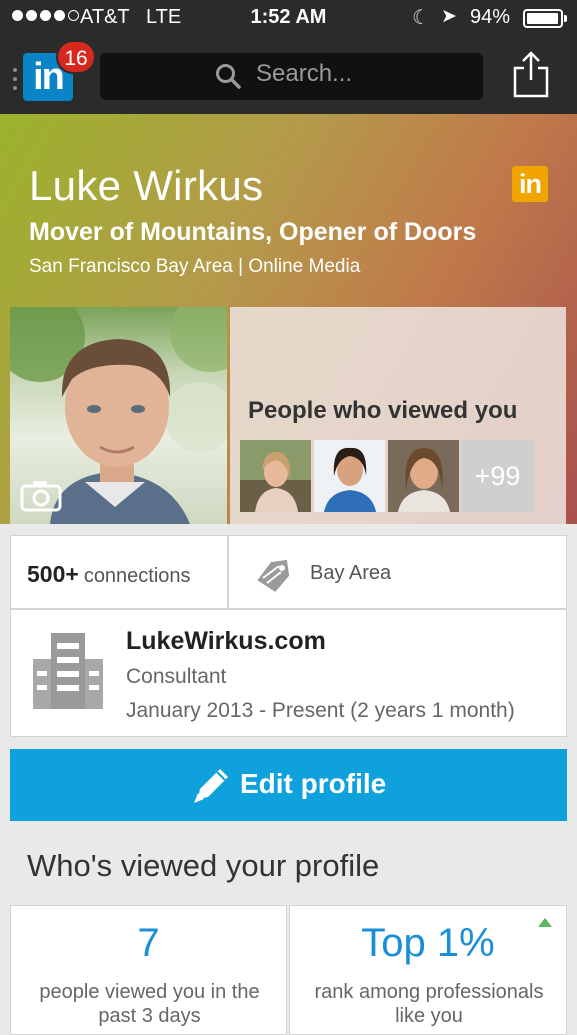 Image resolution: width=577 pixels, height=1035 pixels. Describe the element at coordinates (195, 266) in the screenshot. I see `profile-location-industry: San Francisco Bay Area | Online Media` at that location.